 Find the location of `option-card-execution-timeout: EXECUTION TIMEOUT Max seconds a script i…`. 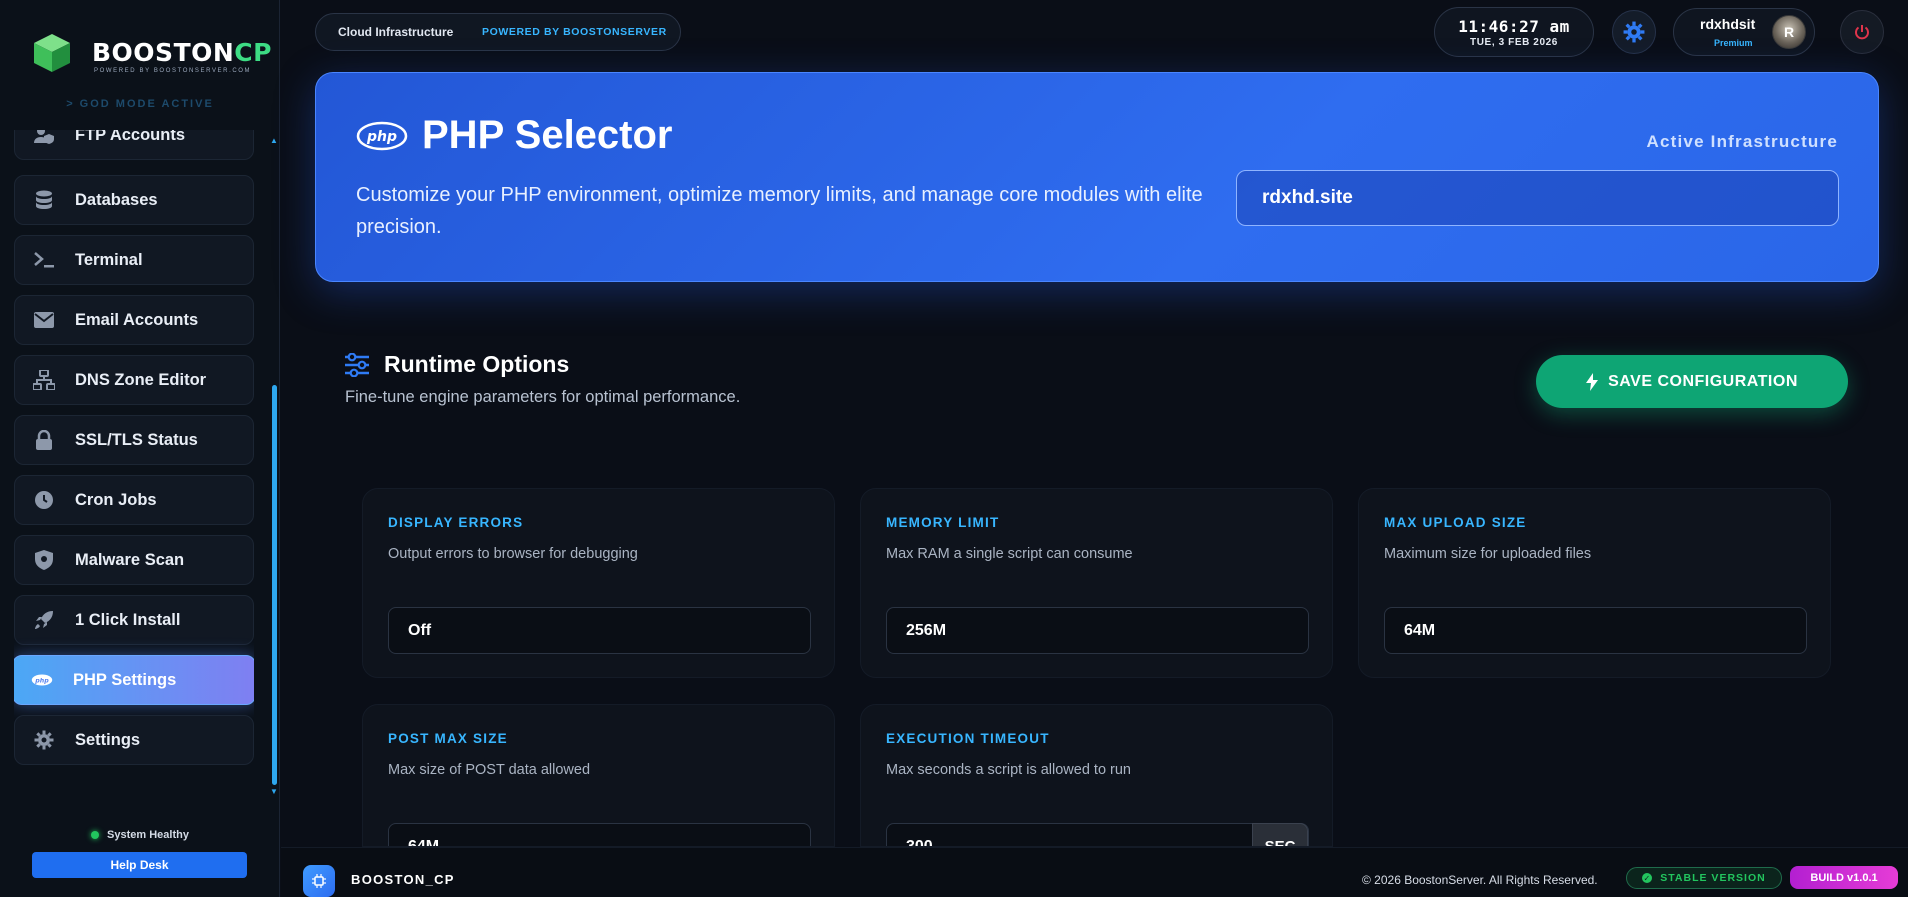

option-card-execution-timeout: EXECUTION TIMEOUT Max seconds a script i… is located at coordinates (1096, 775).